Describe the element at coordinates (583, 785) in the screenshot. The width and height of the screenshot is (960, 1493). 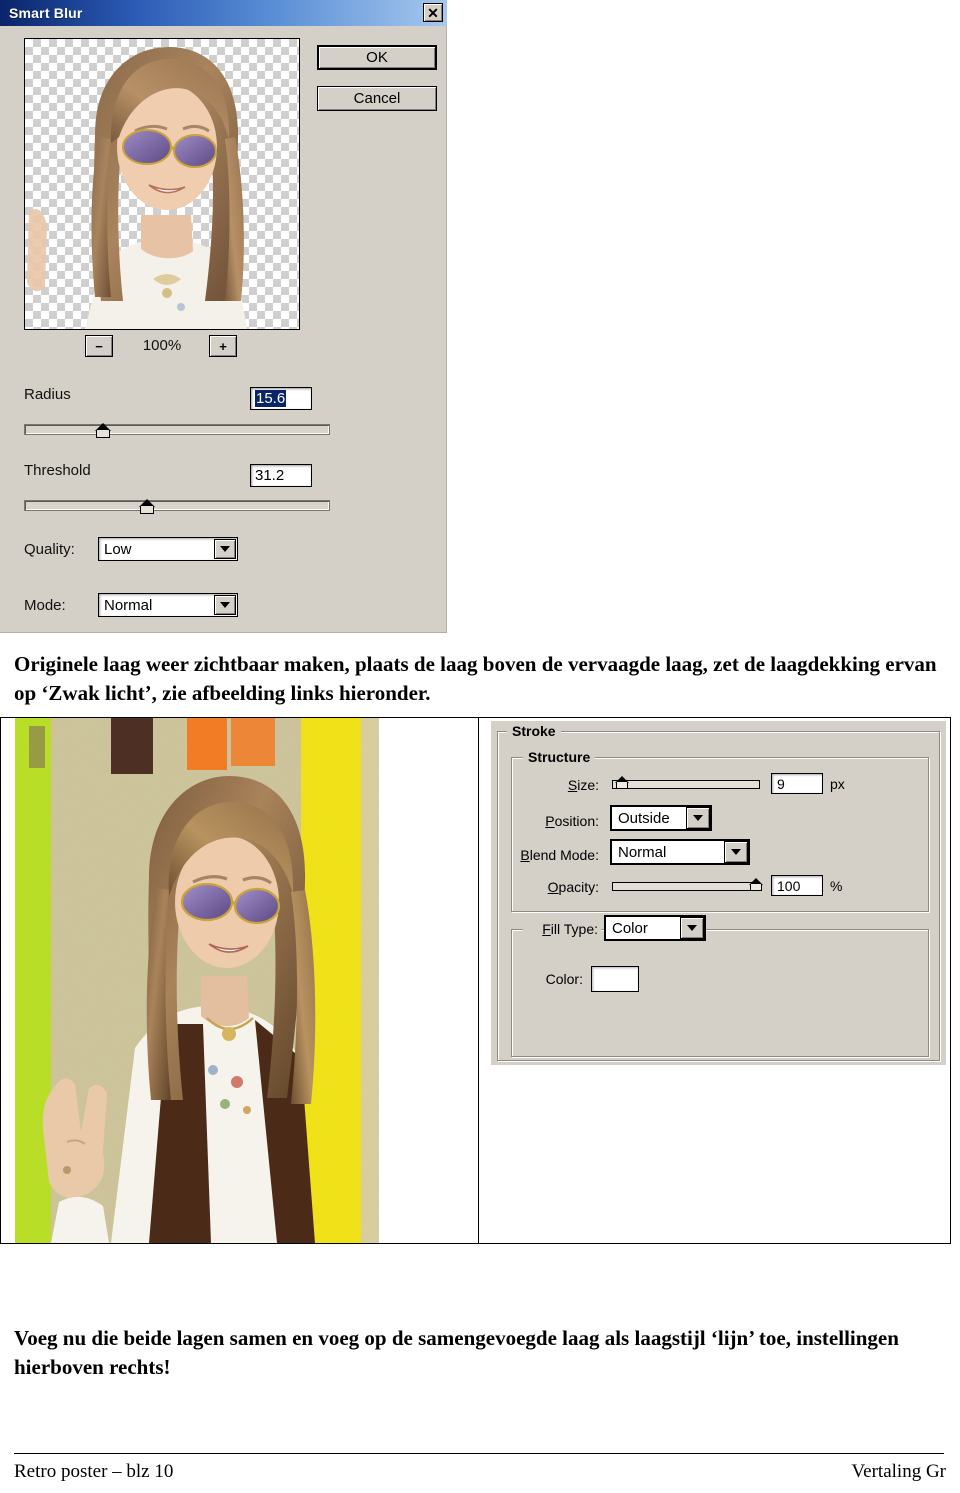
I see `size-label: Size:` at that location.